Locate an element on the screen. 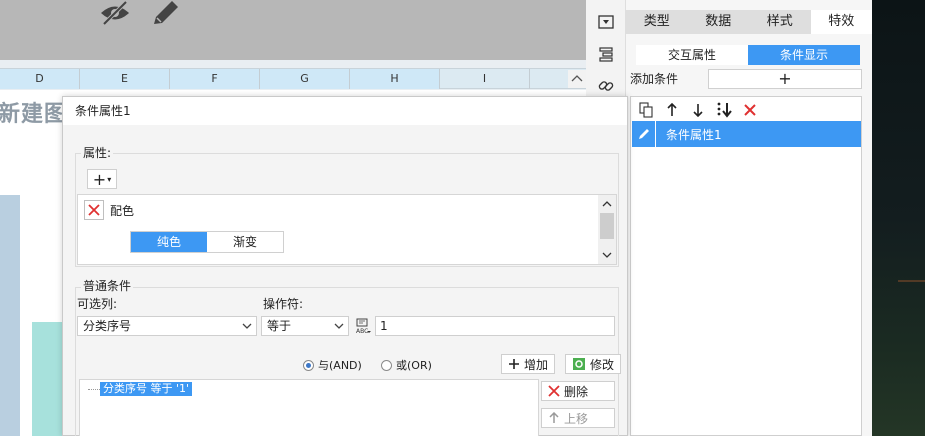 The width and height of the screenshot is (925, 436). panel-tabs: 类型 数据 样式 特效 is located at coordinates (749, 22).